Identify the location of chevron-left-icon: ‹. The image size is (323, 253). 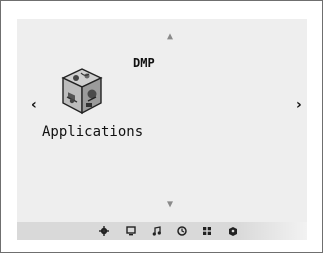
(34, 105).